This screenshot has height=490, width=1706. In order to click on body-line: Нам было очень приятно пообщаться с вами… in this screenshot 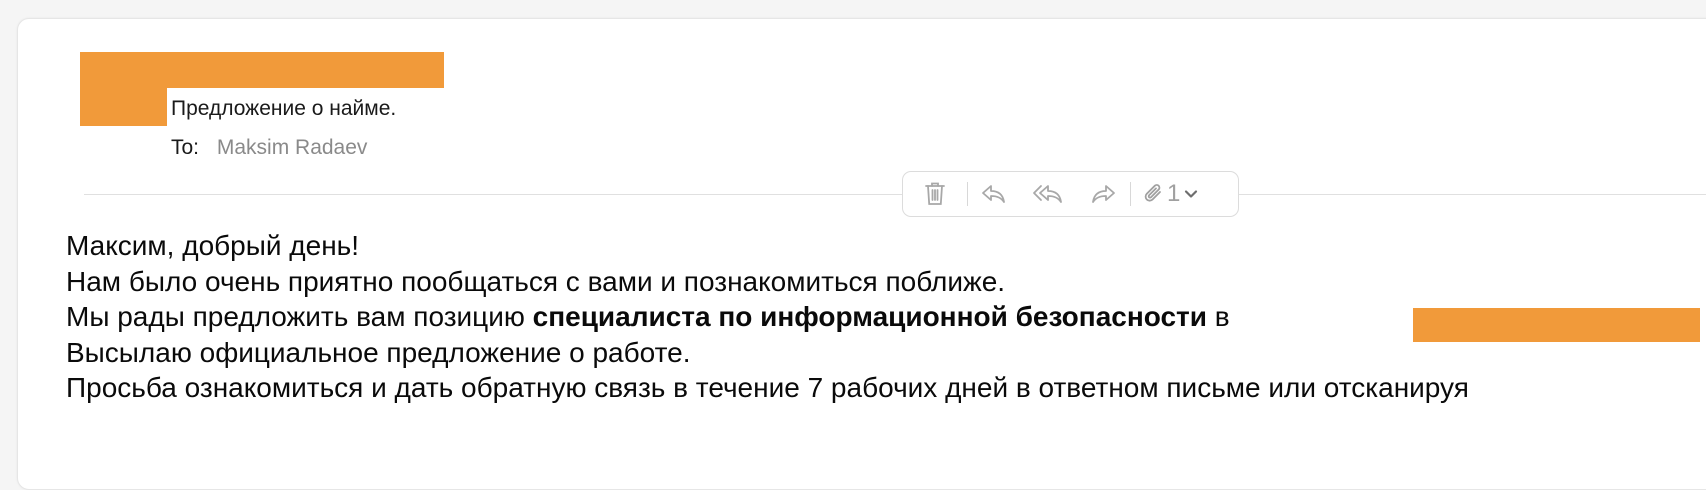, I will do `click(536, 281)`.